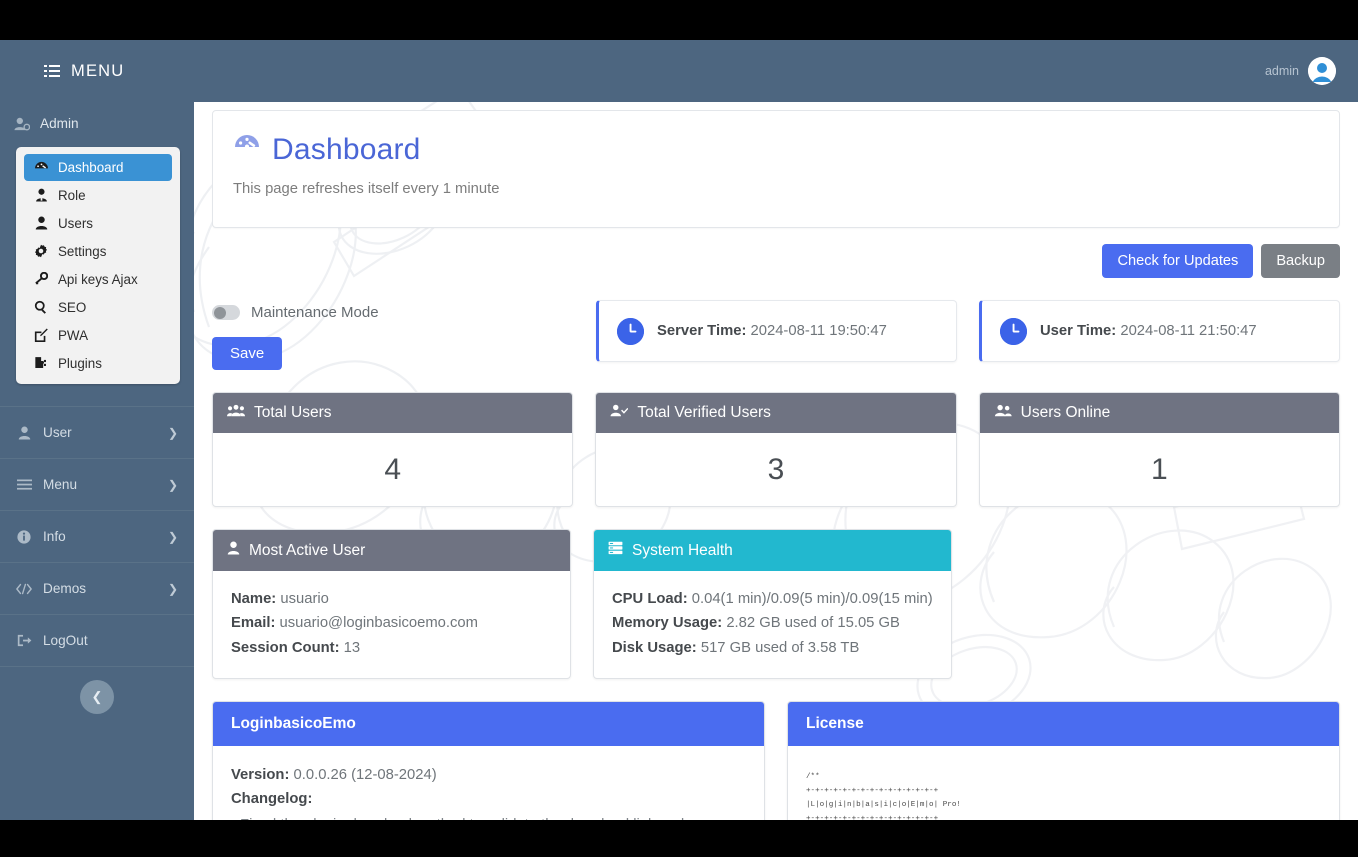 The height and width of the screenshot is (857, 1358). I want to click on sidebar-collapse-button: ❮, so click(97, 696).